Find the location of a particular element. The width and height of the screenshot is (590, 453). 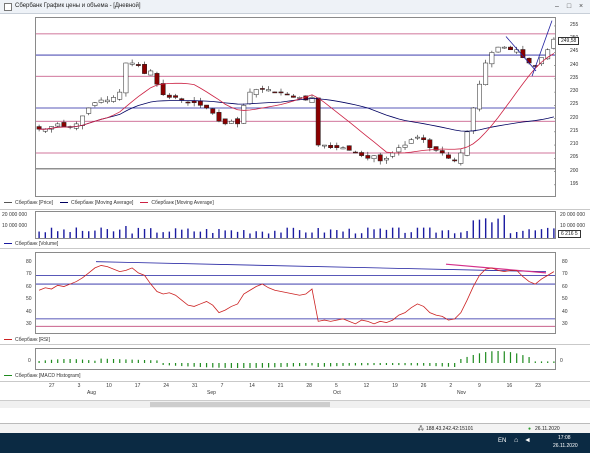

volume-tick-10m: 10 000 000 is located at coordinates (15, 226).